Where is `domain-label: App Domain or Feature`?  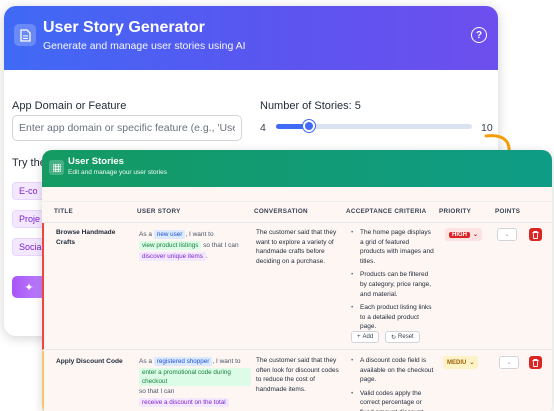 domain-label: App Domain or Feature is located at coordinates (69, 106).